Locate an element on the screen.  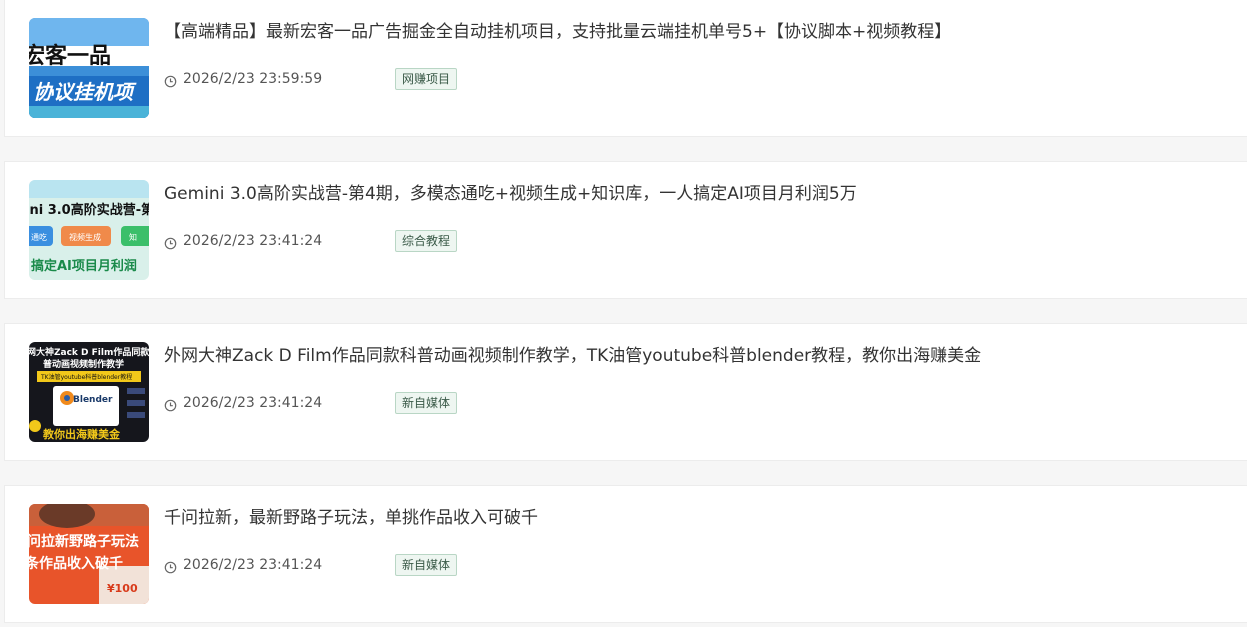
thumb-text: 搞定AI项目月利润 is located at coordinates (84, 266).